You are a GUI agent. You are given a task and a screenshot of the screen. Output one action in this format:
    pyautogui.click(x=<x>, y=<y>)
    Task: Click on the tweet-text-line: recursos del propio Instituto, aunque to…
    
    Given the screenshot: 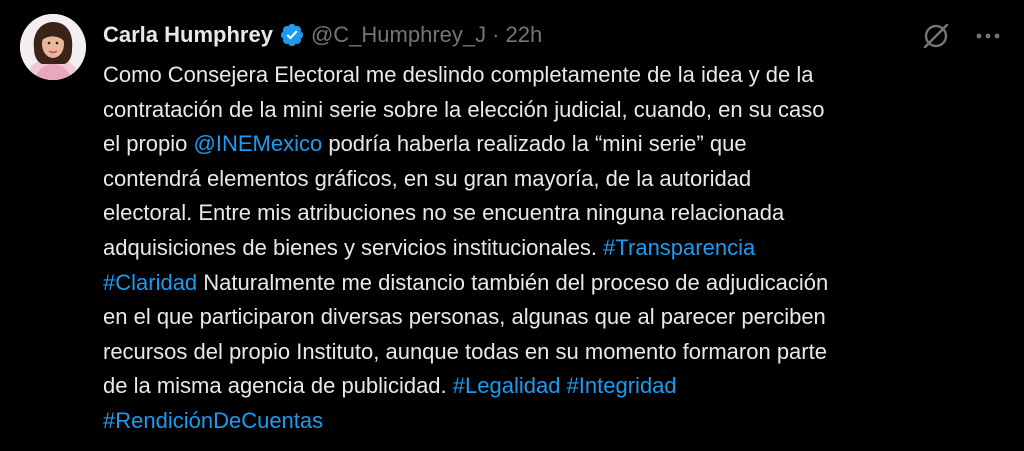 What is the action you would take?
    pyautogui.click(x=553, y=352)
    